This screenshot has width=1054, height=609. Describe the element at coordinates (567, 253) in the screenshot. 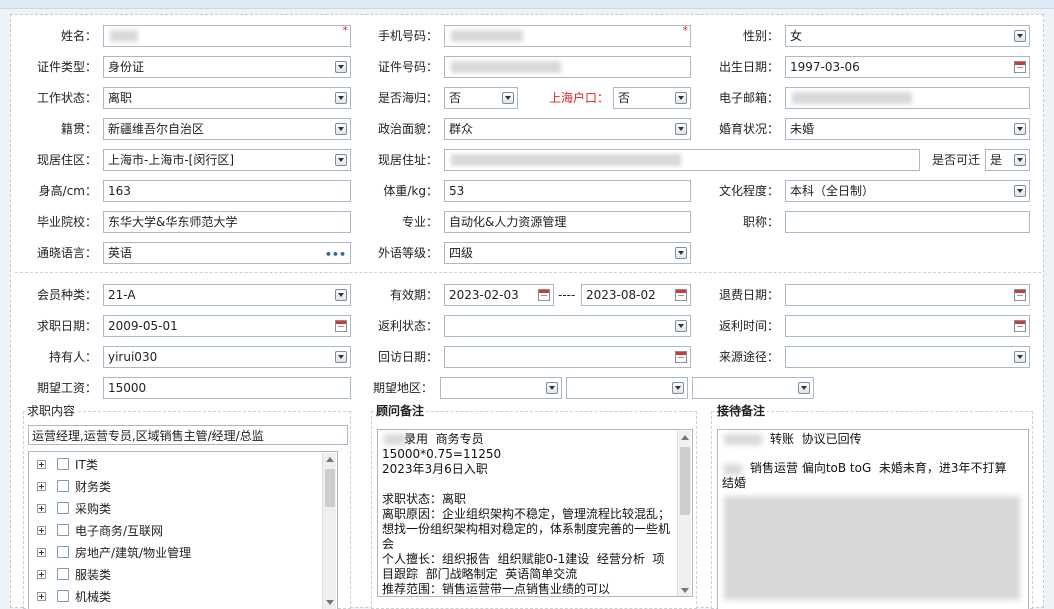

I see `language-level-select: 四级` at that location.